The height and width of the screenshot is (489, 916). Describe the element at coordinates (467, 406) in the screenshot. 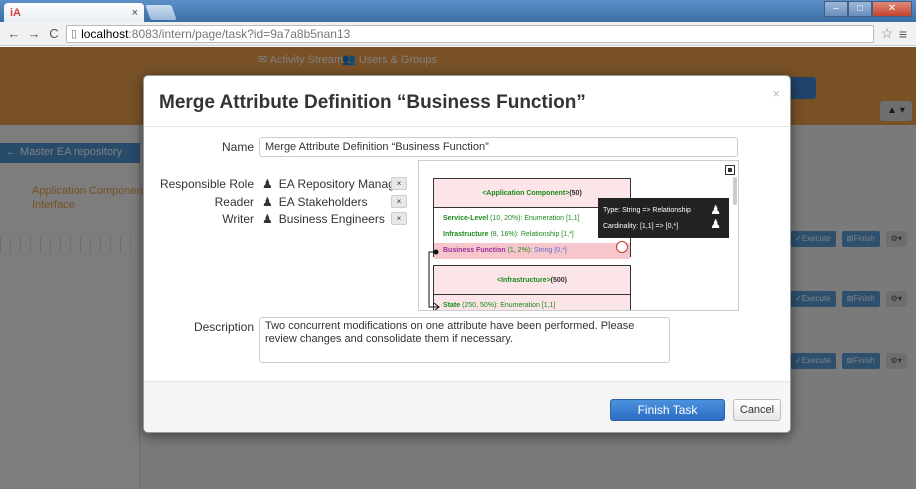

I see `modal-footer: Finish Task Cancel` at that location.